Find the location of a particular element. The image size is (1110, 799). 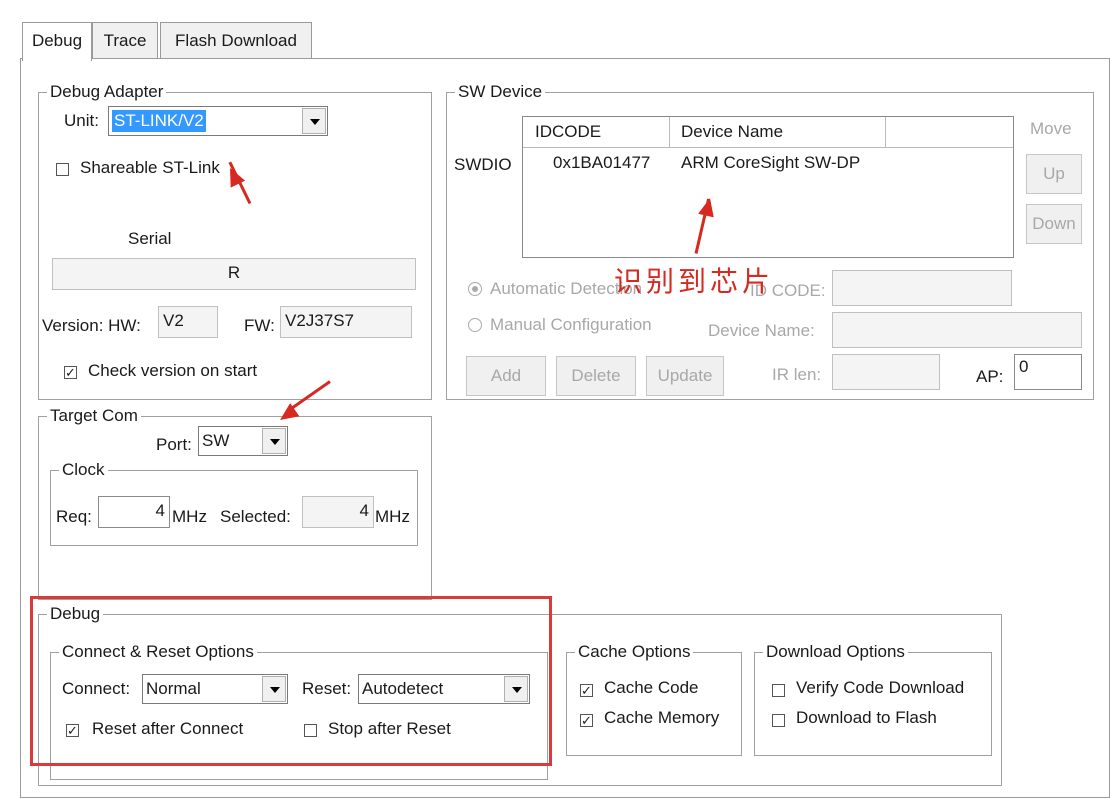

add-button: Add is located at coordinates (506, 376).